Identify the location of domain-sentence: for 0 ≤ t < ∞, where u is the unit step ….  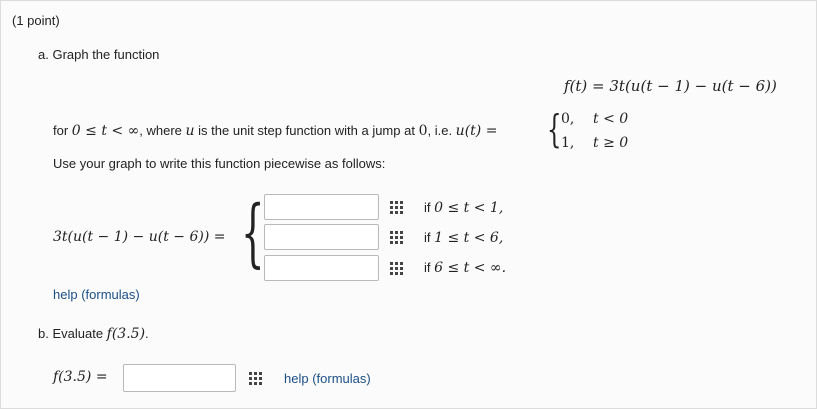
(275, 131).